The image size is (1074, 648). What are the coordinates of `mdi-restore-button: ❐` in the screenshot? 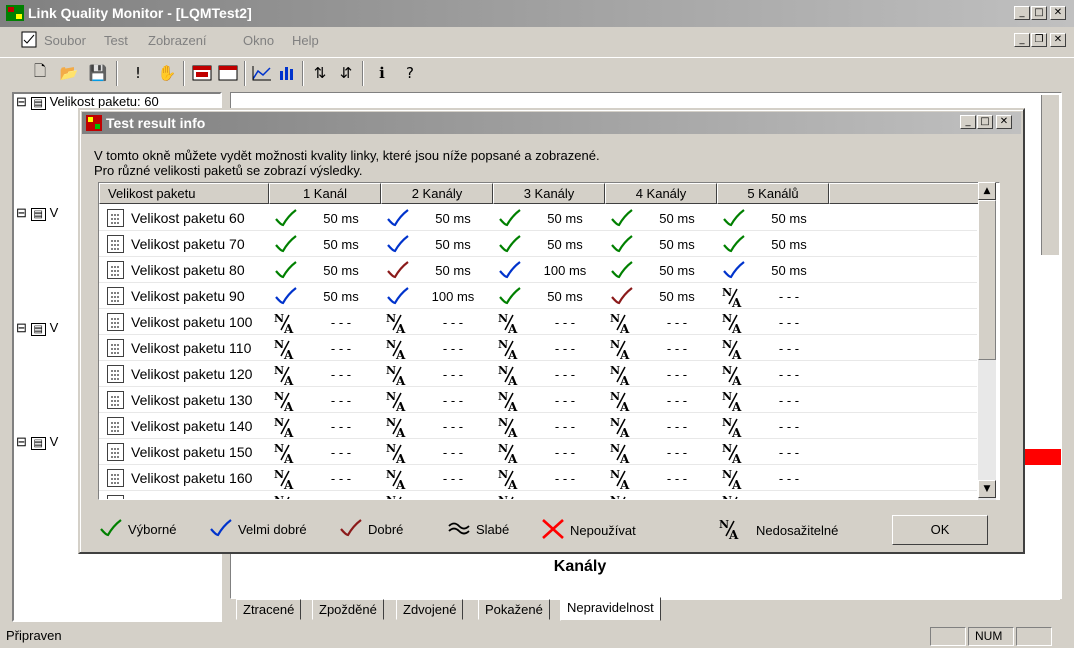 It's located at (1039, 40).